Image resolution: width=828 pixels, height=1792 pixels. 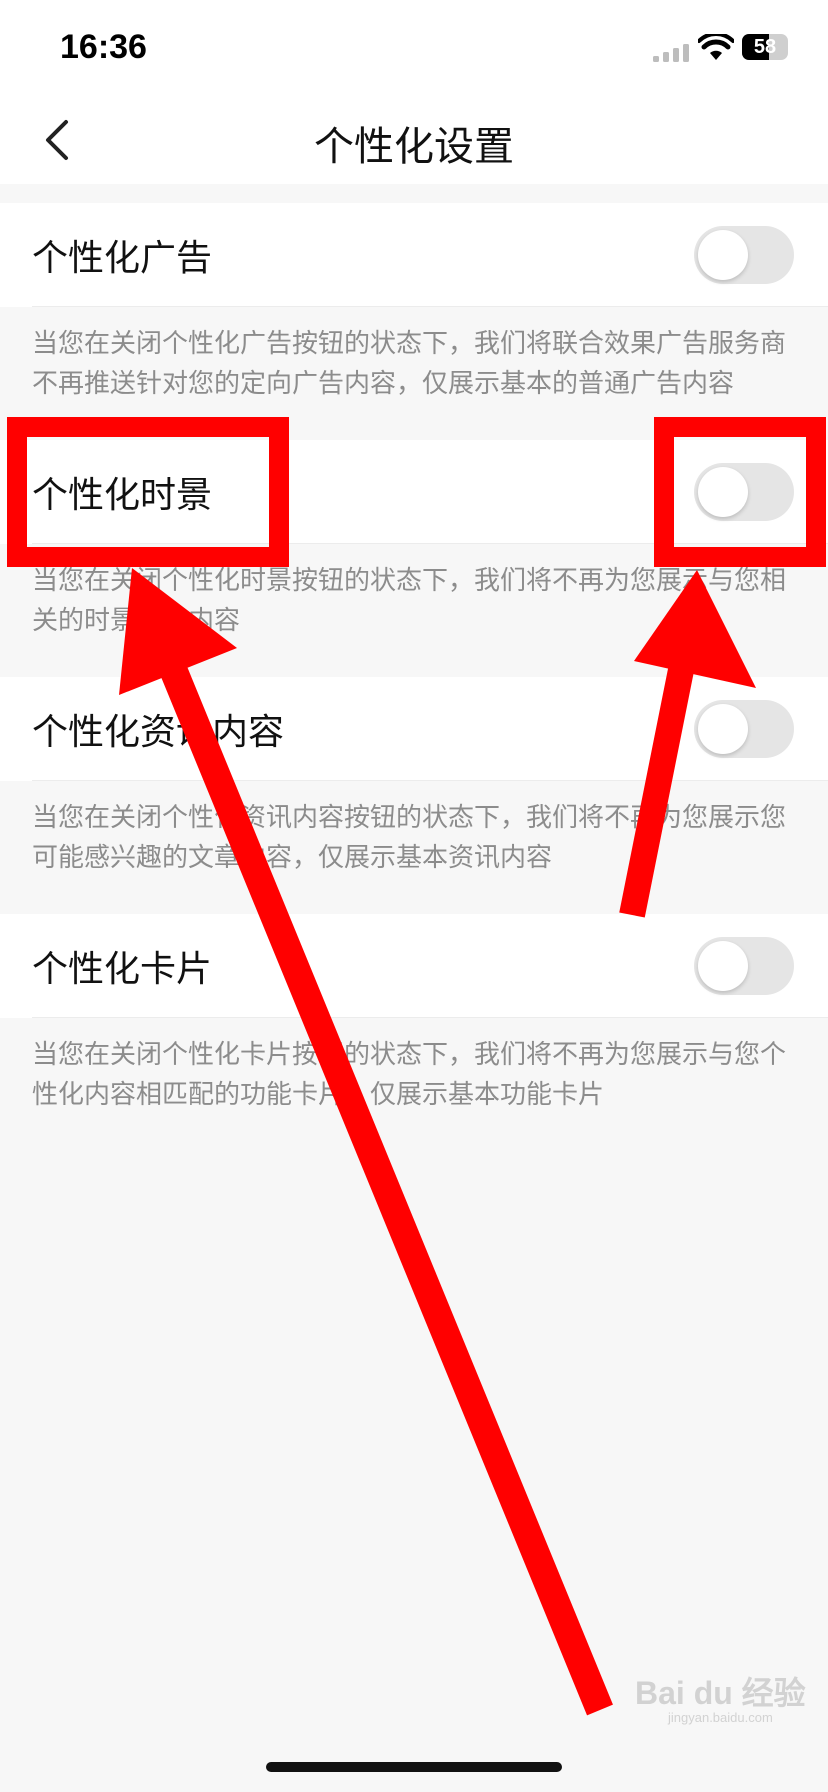 What do you see at coordinates (414, 1767) in the screenshot?
I see `home-indicator` at bounding box center [414, 1767].